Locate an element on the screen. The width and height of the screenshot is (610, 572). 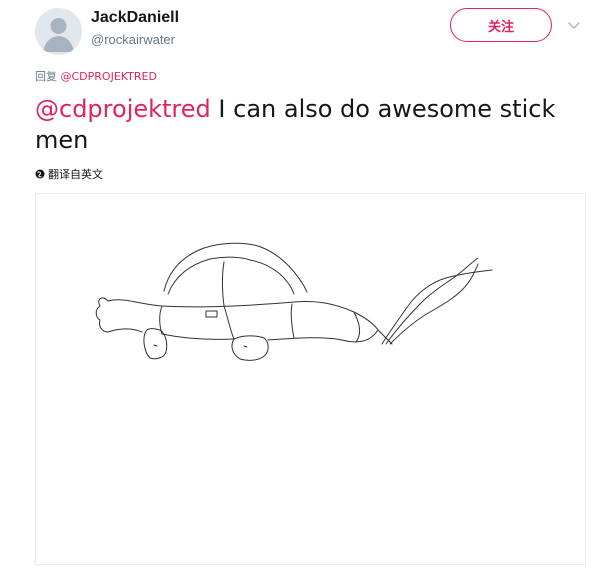
reply-context: 回复 @CDPROJEKTRED is located at coordinates (96, 76).